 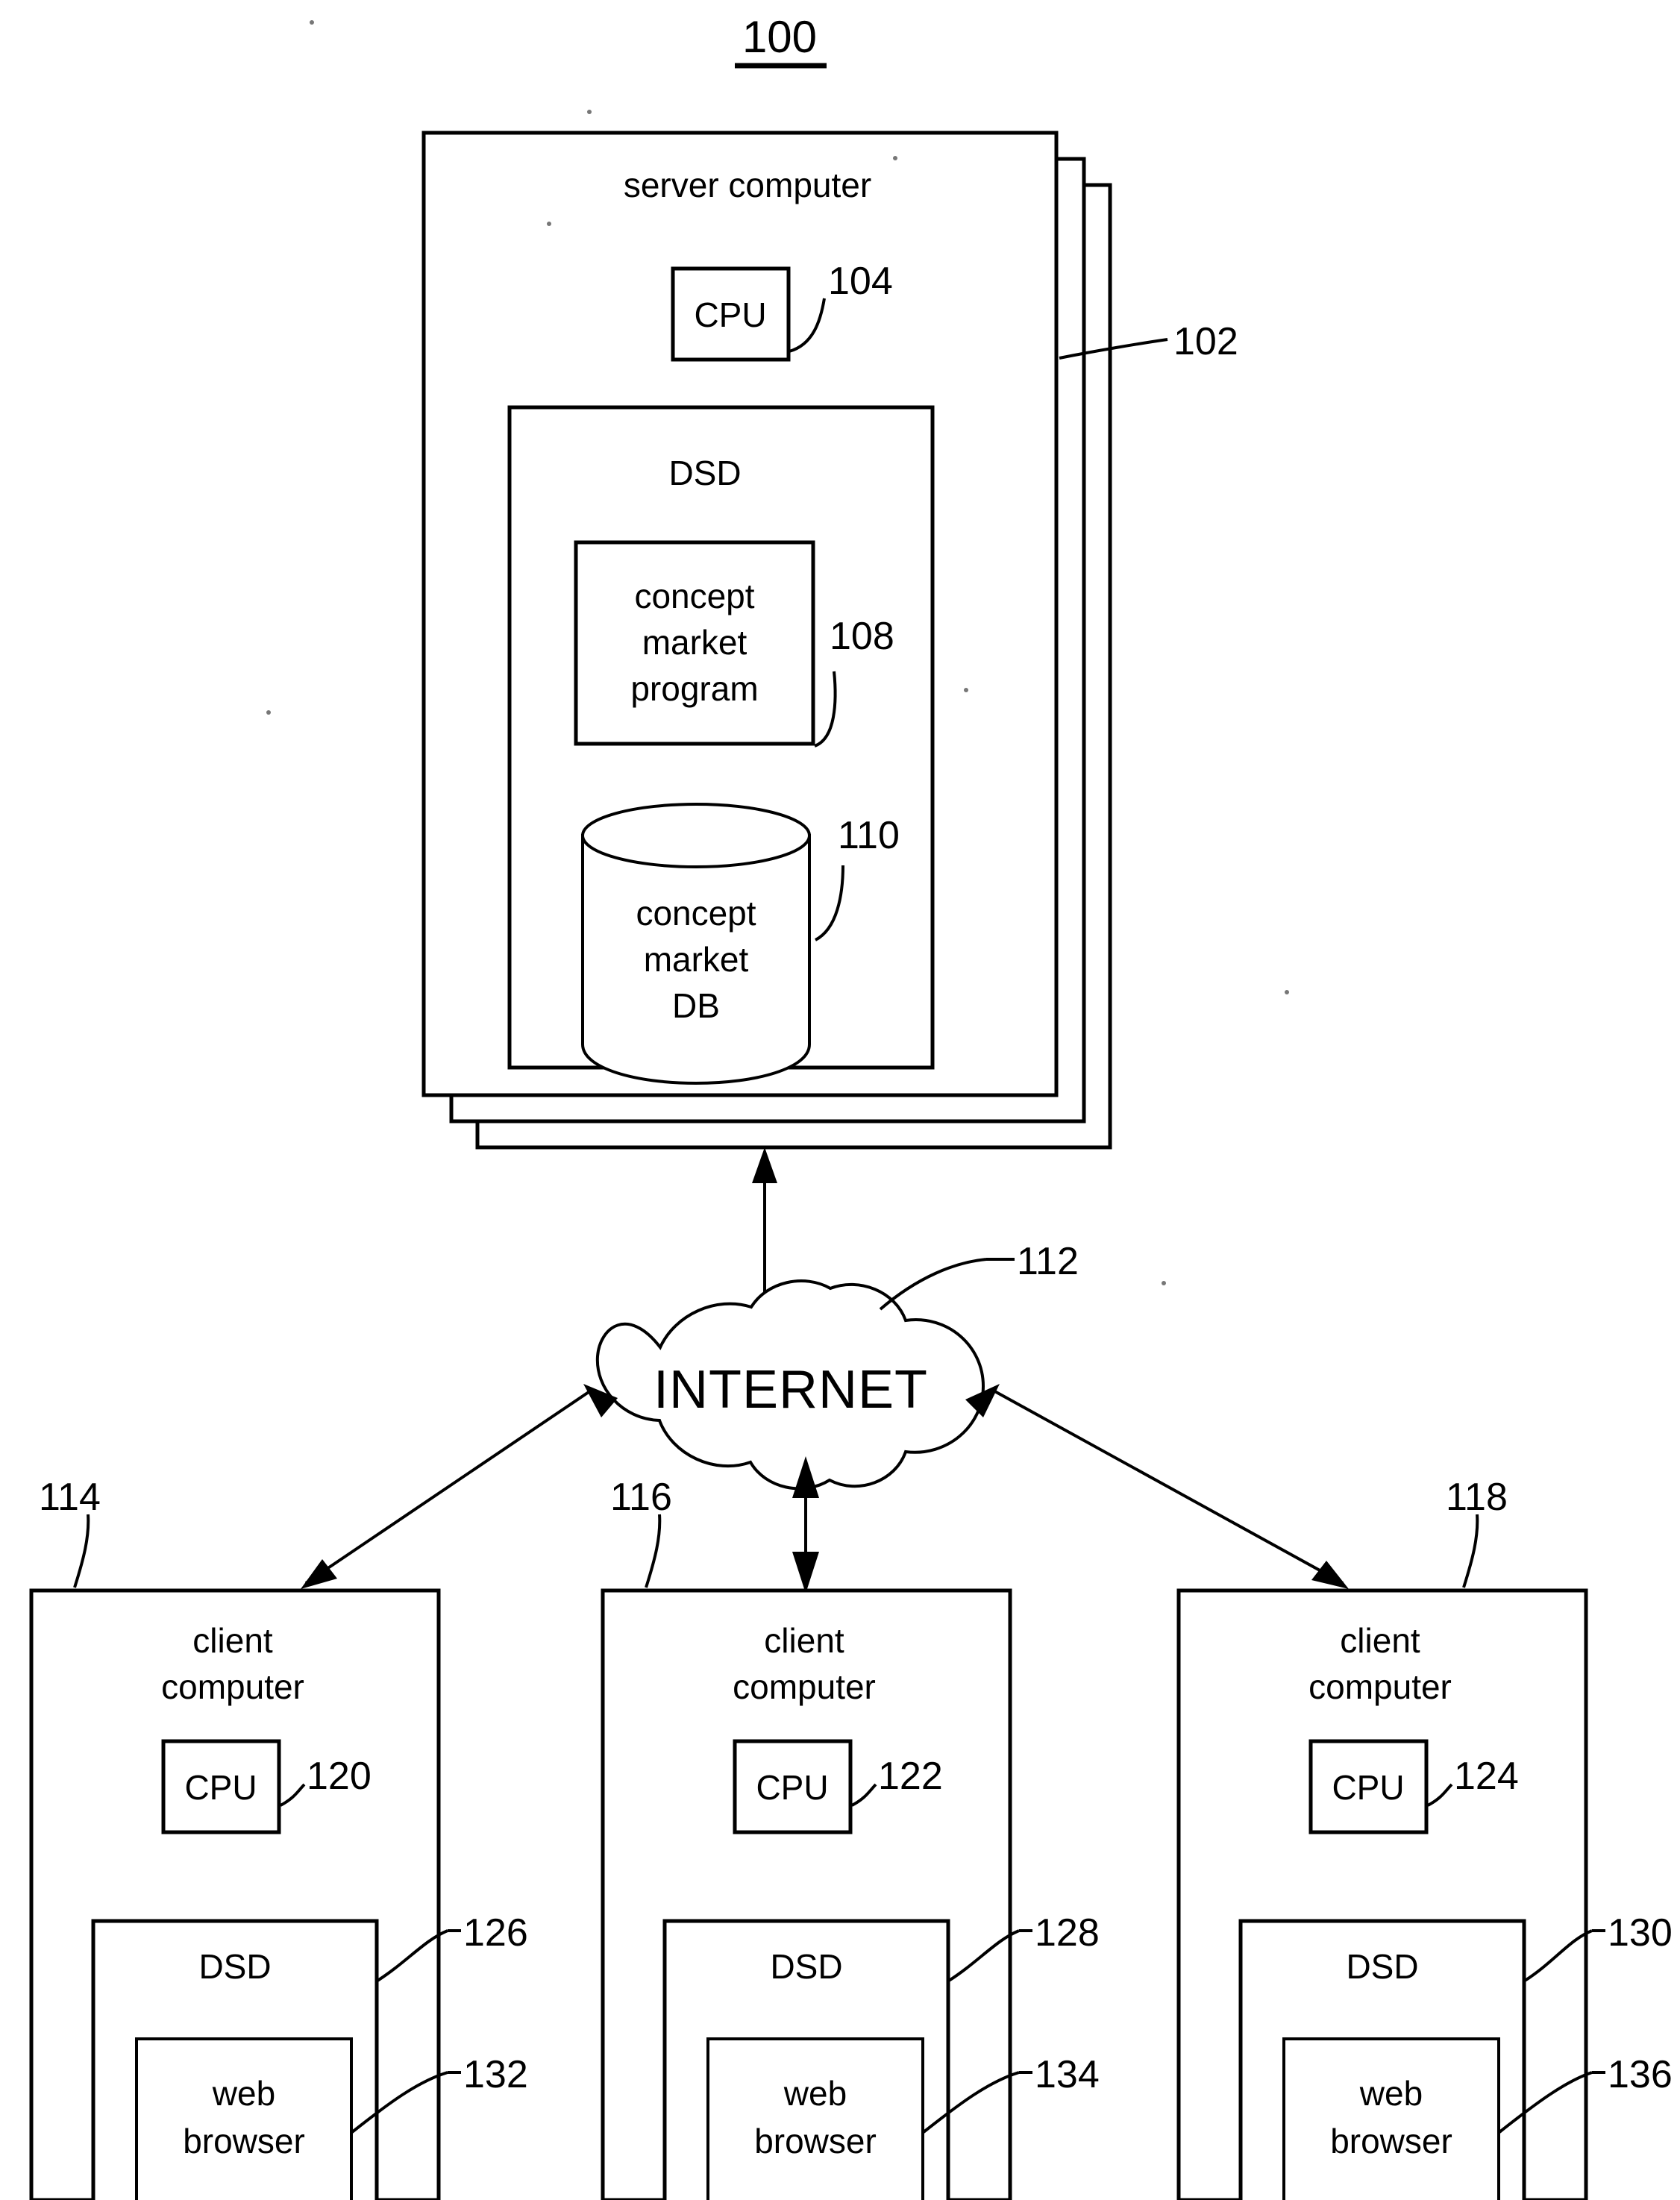 I want to click on internet-client1-arrowhead-client, so click(x=319, y=1574).